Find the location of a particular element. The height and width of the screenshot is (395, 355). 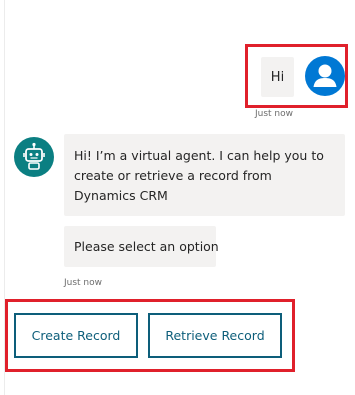

bot-message-timestamp: Just now is located at coordinates (83, 283).